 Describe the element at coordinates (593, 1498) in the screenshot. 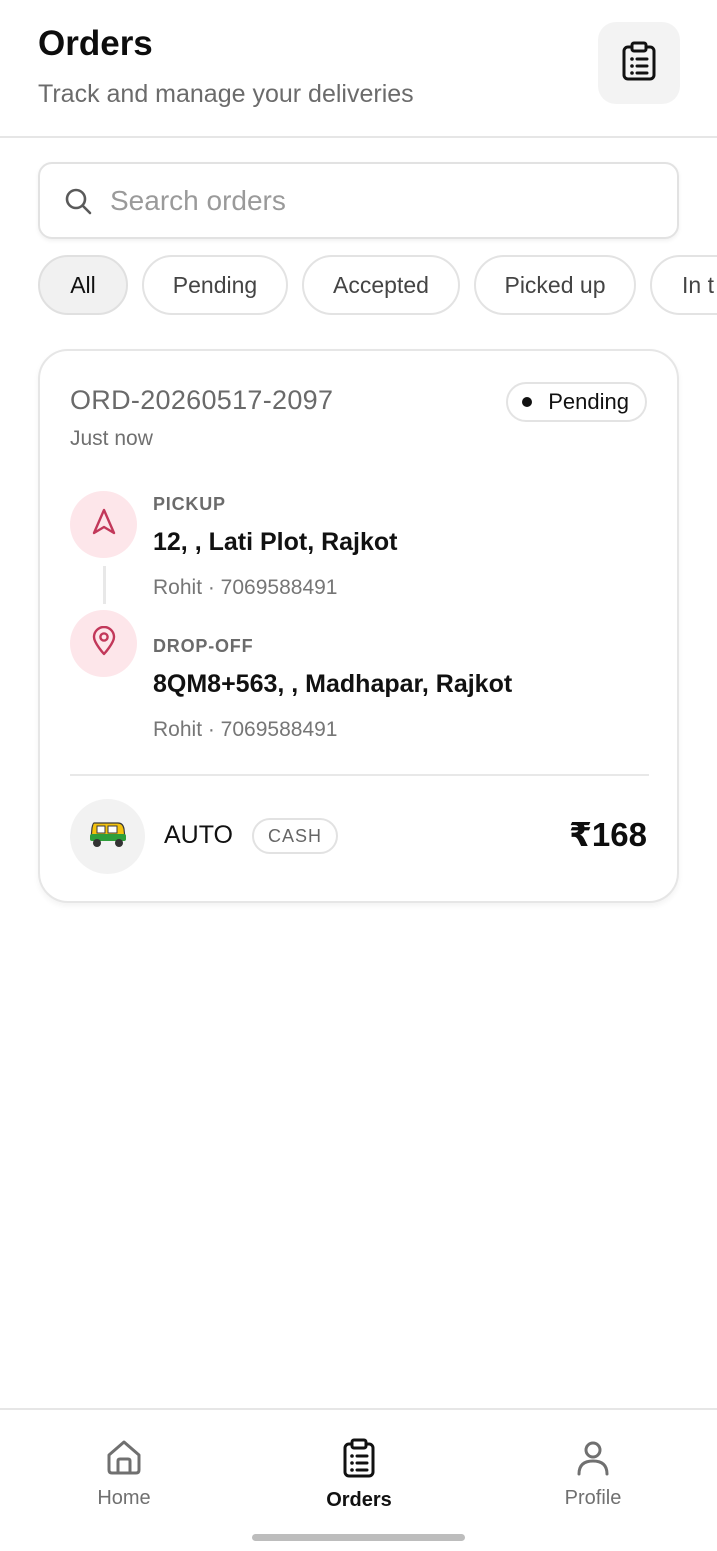

I see `nav-label-profile: Profile` at that location.